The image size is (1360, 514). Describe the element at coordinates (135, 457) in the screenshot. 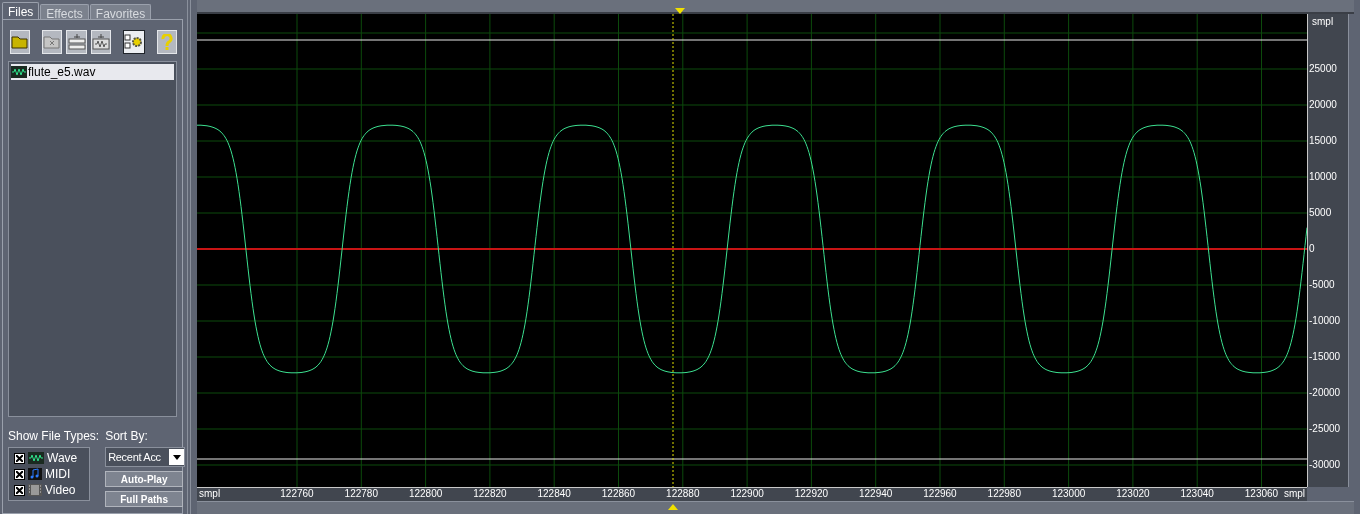

I see `sort-by-value: Recent Acc` at that location.